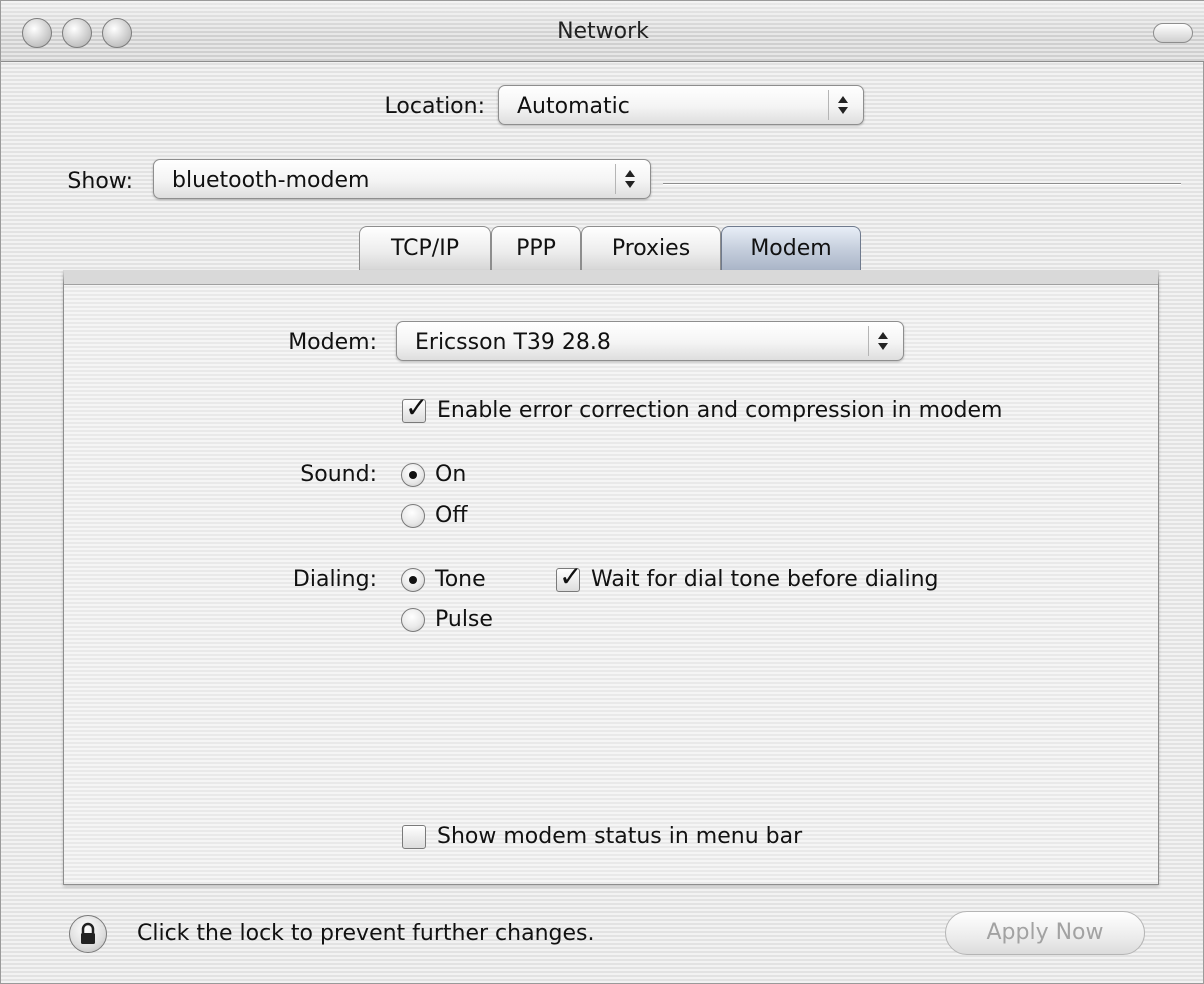  Describe the element at coordinates (460, 579) in the screenshot. I see `dialing-tone-label: Tone` at that location.